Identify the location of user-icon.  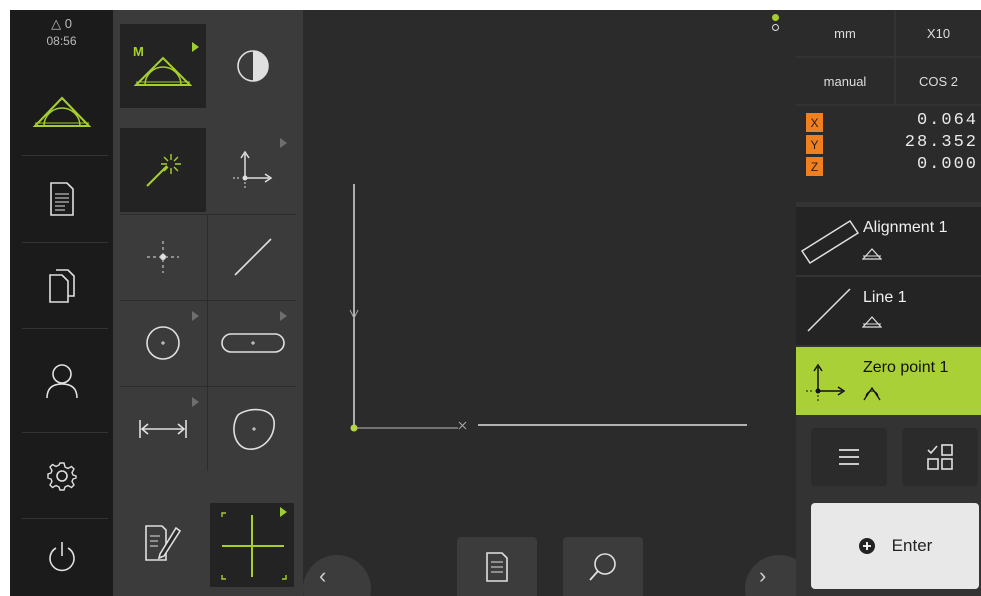
(61, 381).